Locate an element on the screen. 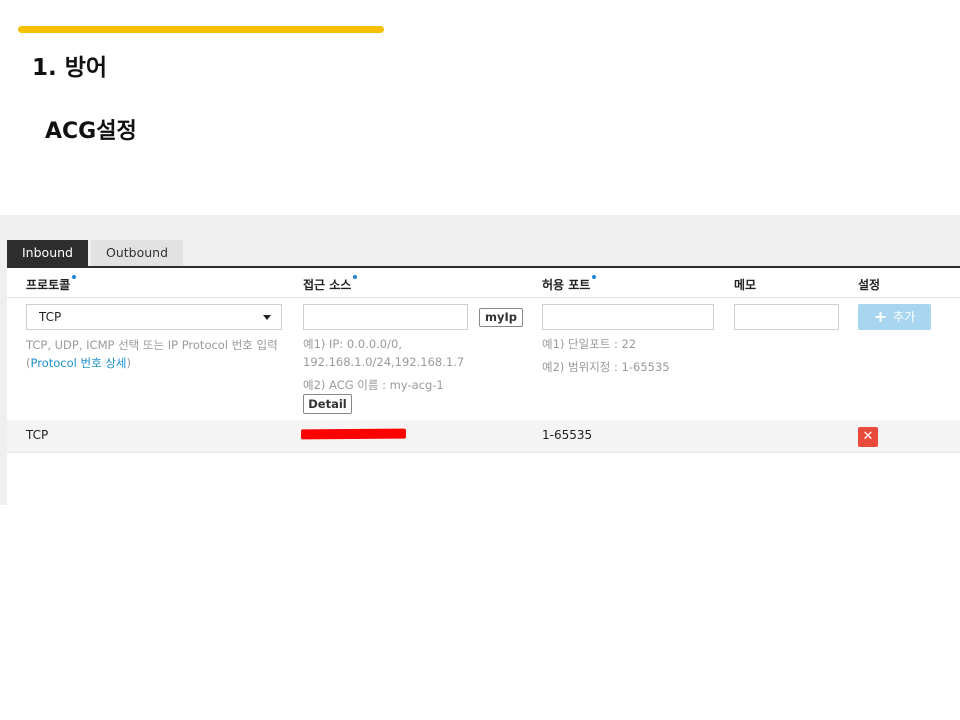 The height and width of the screenshot is (720, 960). close-icon: ✕ is located at coordinates (868, 436).